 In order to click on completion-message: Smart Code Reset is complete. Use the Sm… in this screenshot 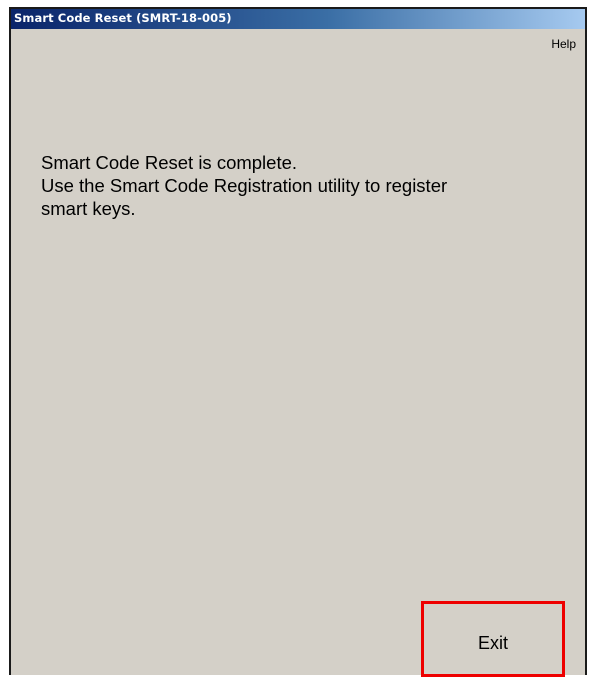, I will do `click(306, 185)`.